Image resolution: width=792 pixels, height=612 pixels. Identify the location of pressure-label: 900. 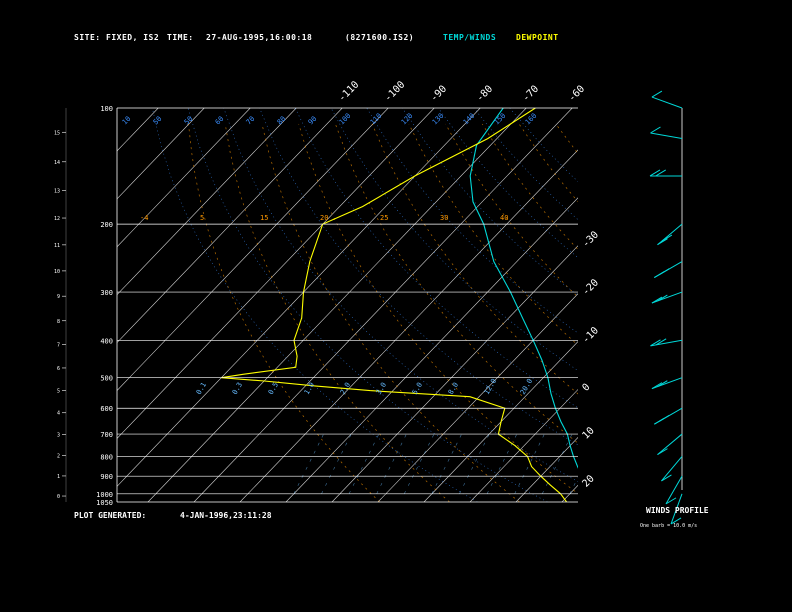
(106, 477).